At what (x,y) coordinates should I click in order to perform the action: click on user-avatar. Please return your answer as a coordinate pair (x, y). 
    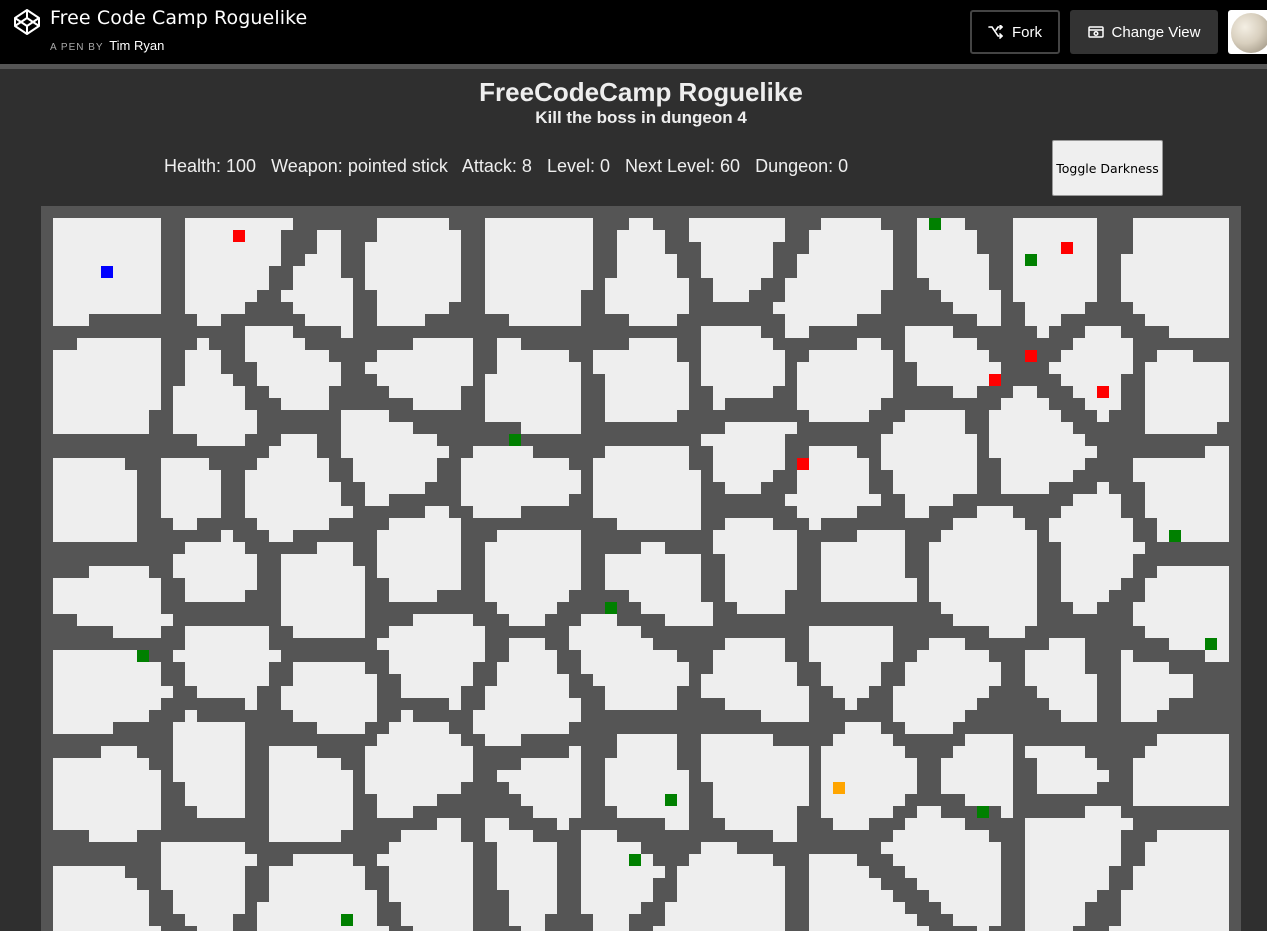
    Looking at the image, I should click on (1247, 32).